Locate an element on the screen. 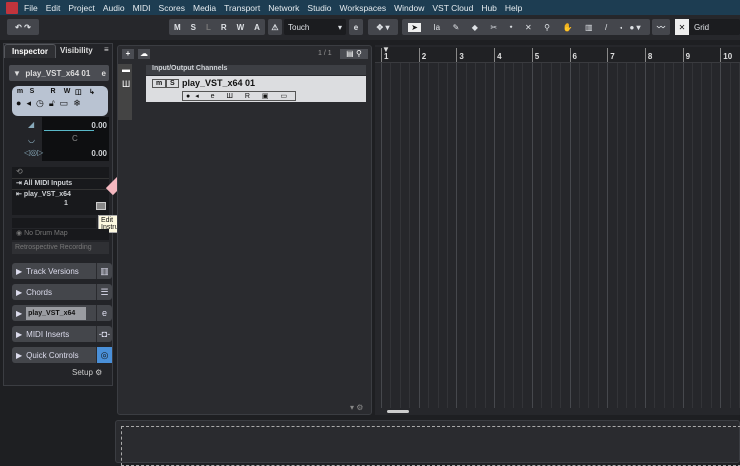  automation-icon: ⚠ is located at coordinates (275, 27).